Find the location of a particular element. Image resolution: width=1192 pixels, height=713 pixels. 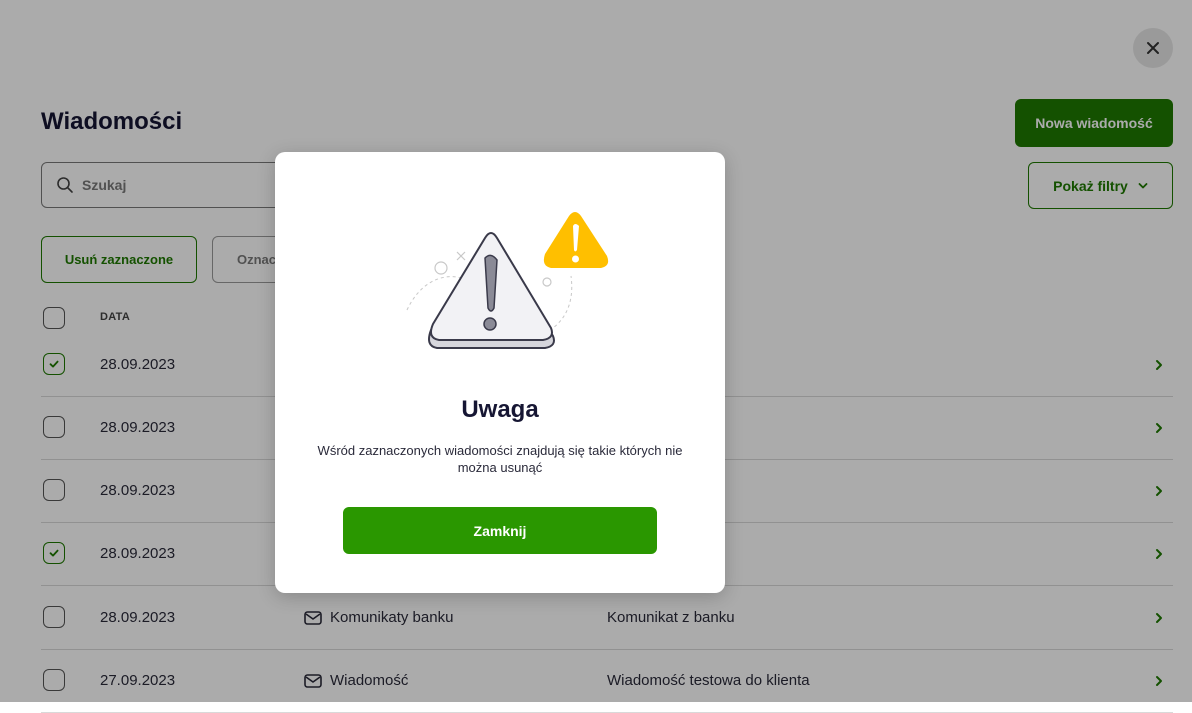

close-dialog-button: Zamknij is located at coordinates (500, 530).